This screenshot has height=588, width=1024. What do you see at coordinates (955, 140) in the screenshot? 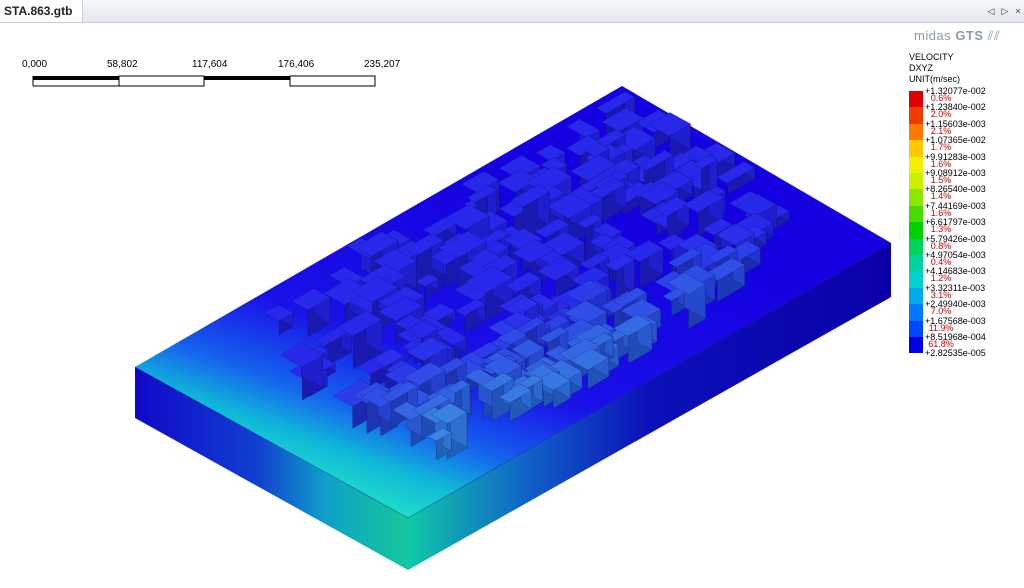
I see `legend-value: +1.07365e-002` at bounding box center [955, 140].